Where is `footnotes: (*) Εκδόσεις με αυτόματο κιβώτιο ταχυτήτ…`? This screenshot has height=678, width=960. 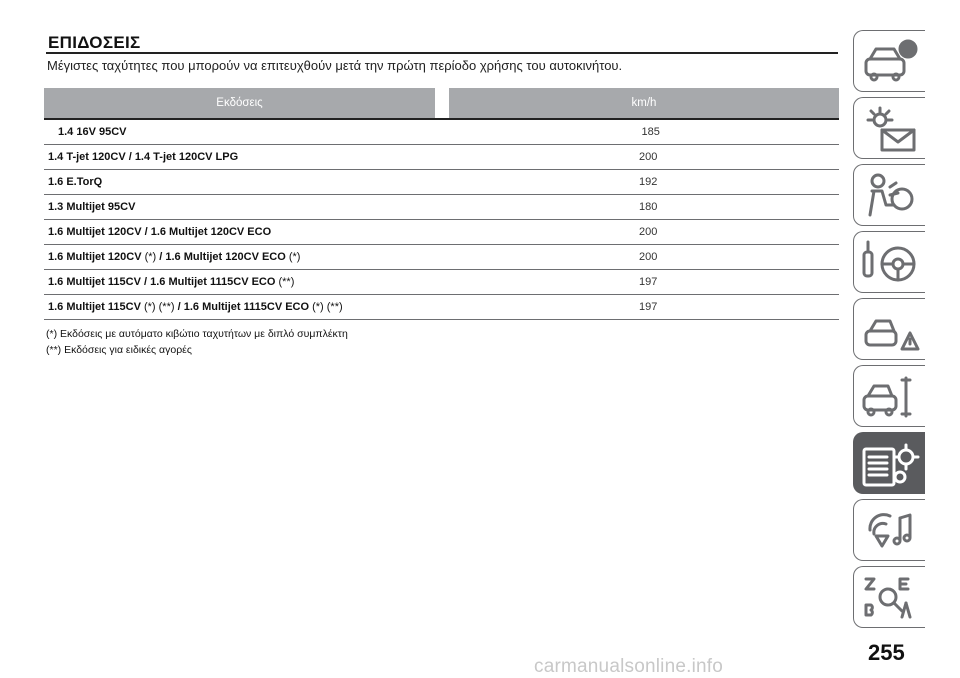 footnotes: (*) Εκδόσεις με αυτόματο κιβώτιο ταχυτήτ… is located at coordinates (197, 342).